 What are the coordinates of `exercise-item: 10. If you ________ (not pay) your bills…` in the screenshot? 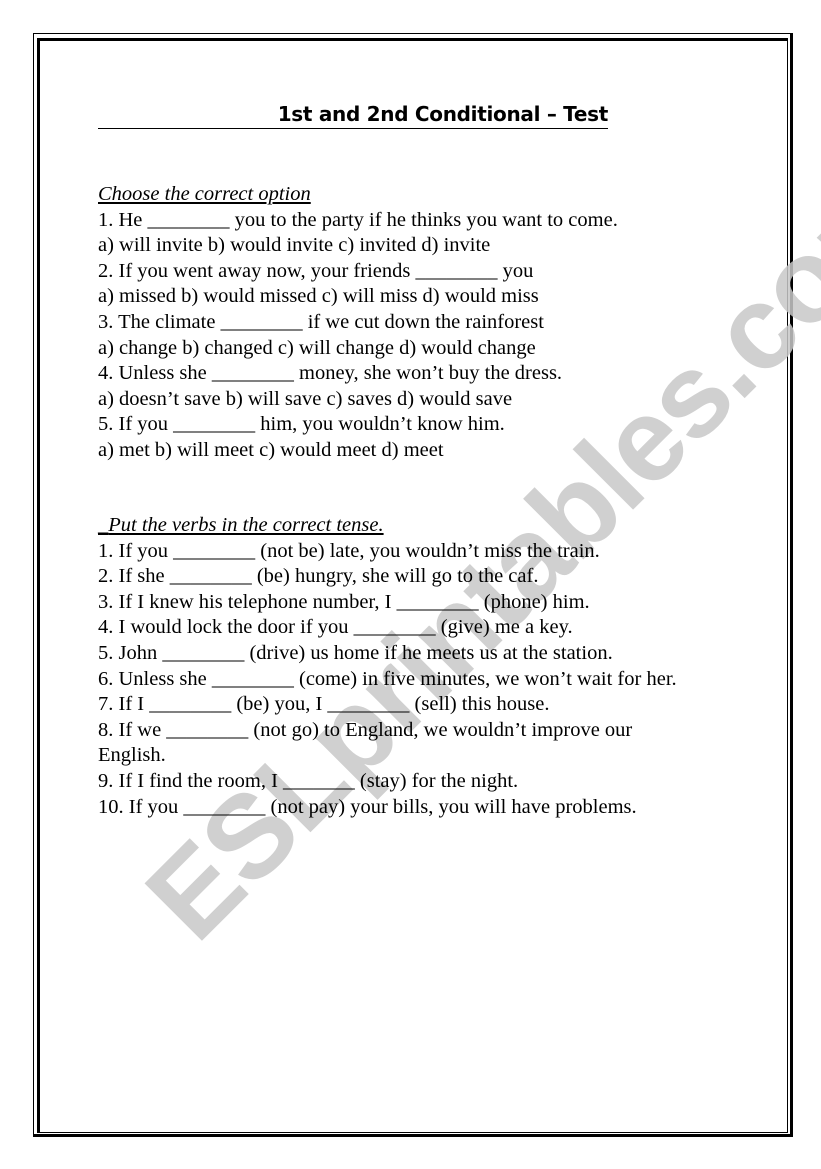 It's located at (367, 806).